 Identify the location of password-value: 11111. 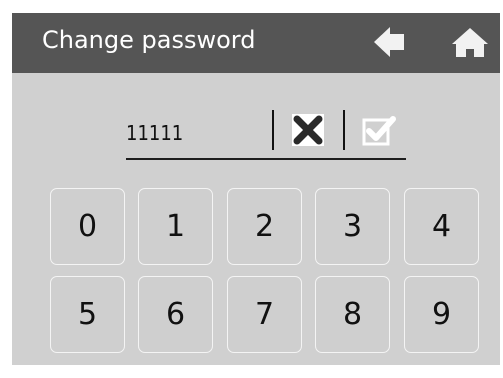
(155, 133).